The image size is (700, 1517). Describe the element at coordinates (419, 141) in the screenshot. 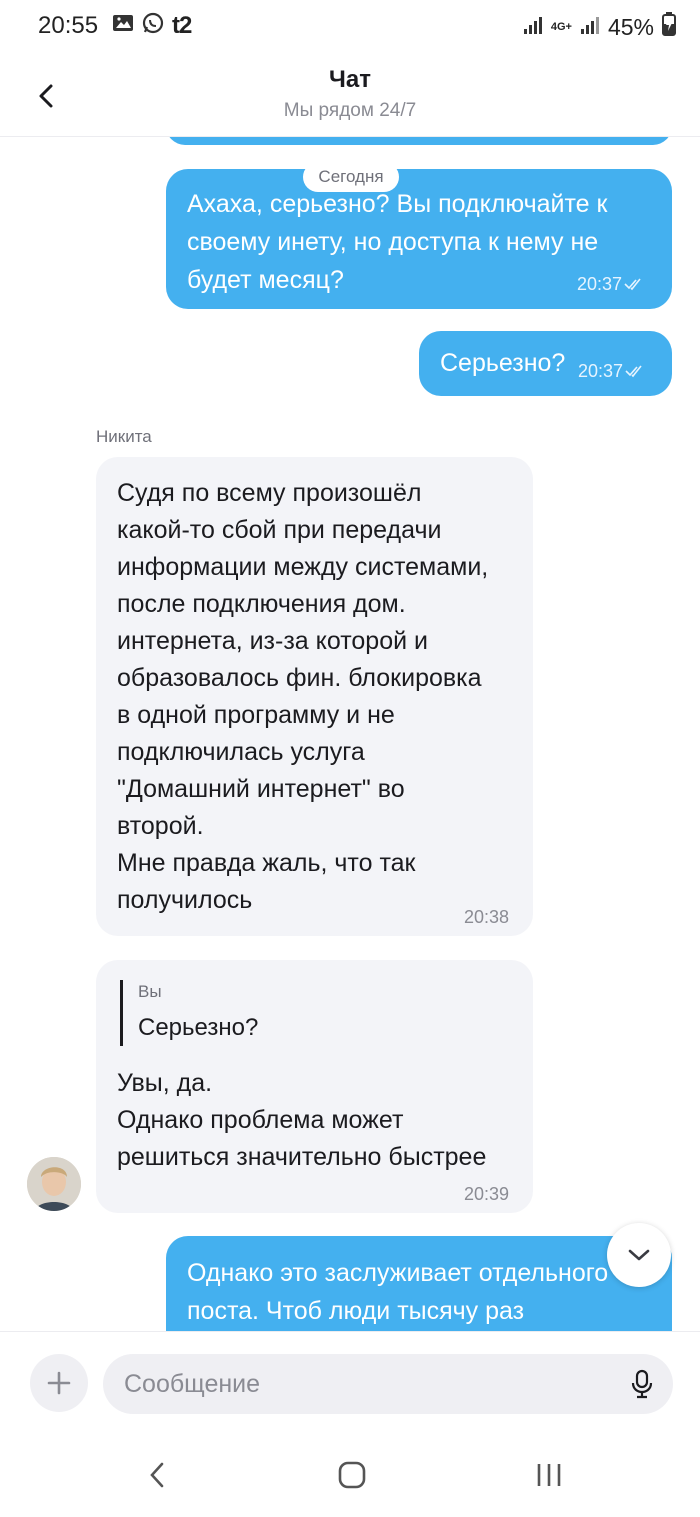

I see `message-bubble-partial` at that location.